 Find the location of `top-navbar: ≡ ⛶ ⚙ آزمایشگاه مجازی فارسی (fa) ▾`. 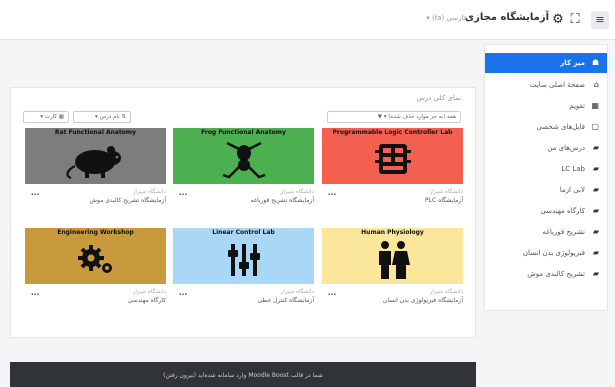

top-navbar: ≡ ⛶ ⚙ آزمایشگاه مجازی فارسی (fa) ▾ is located at coordinates (307, 20).